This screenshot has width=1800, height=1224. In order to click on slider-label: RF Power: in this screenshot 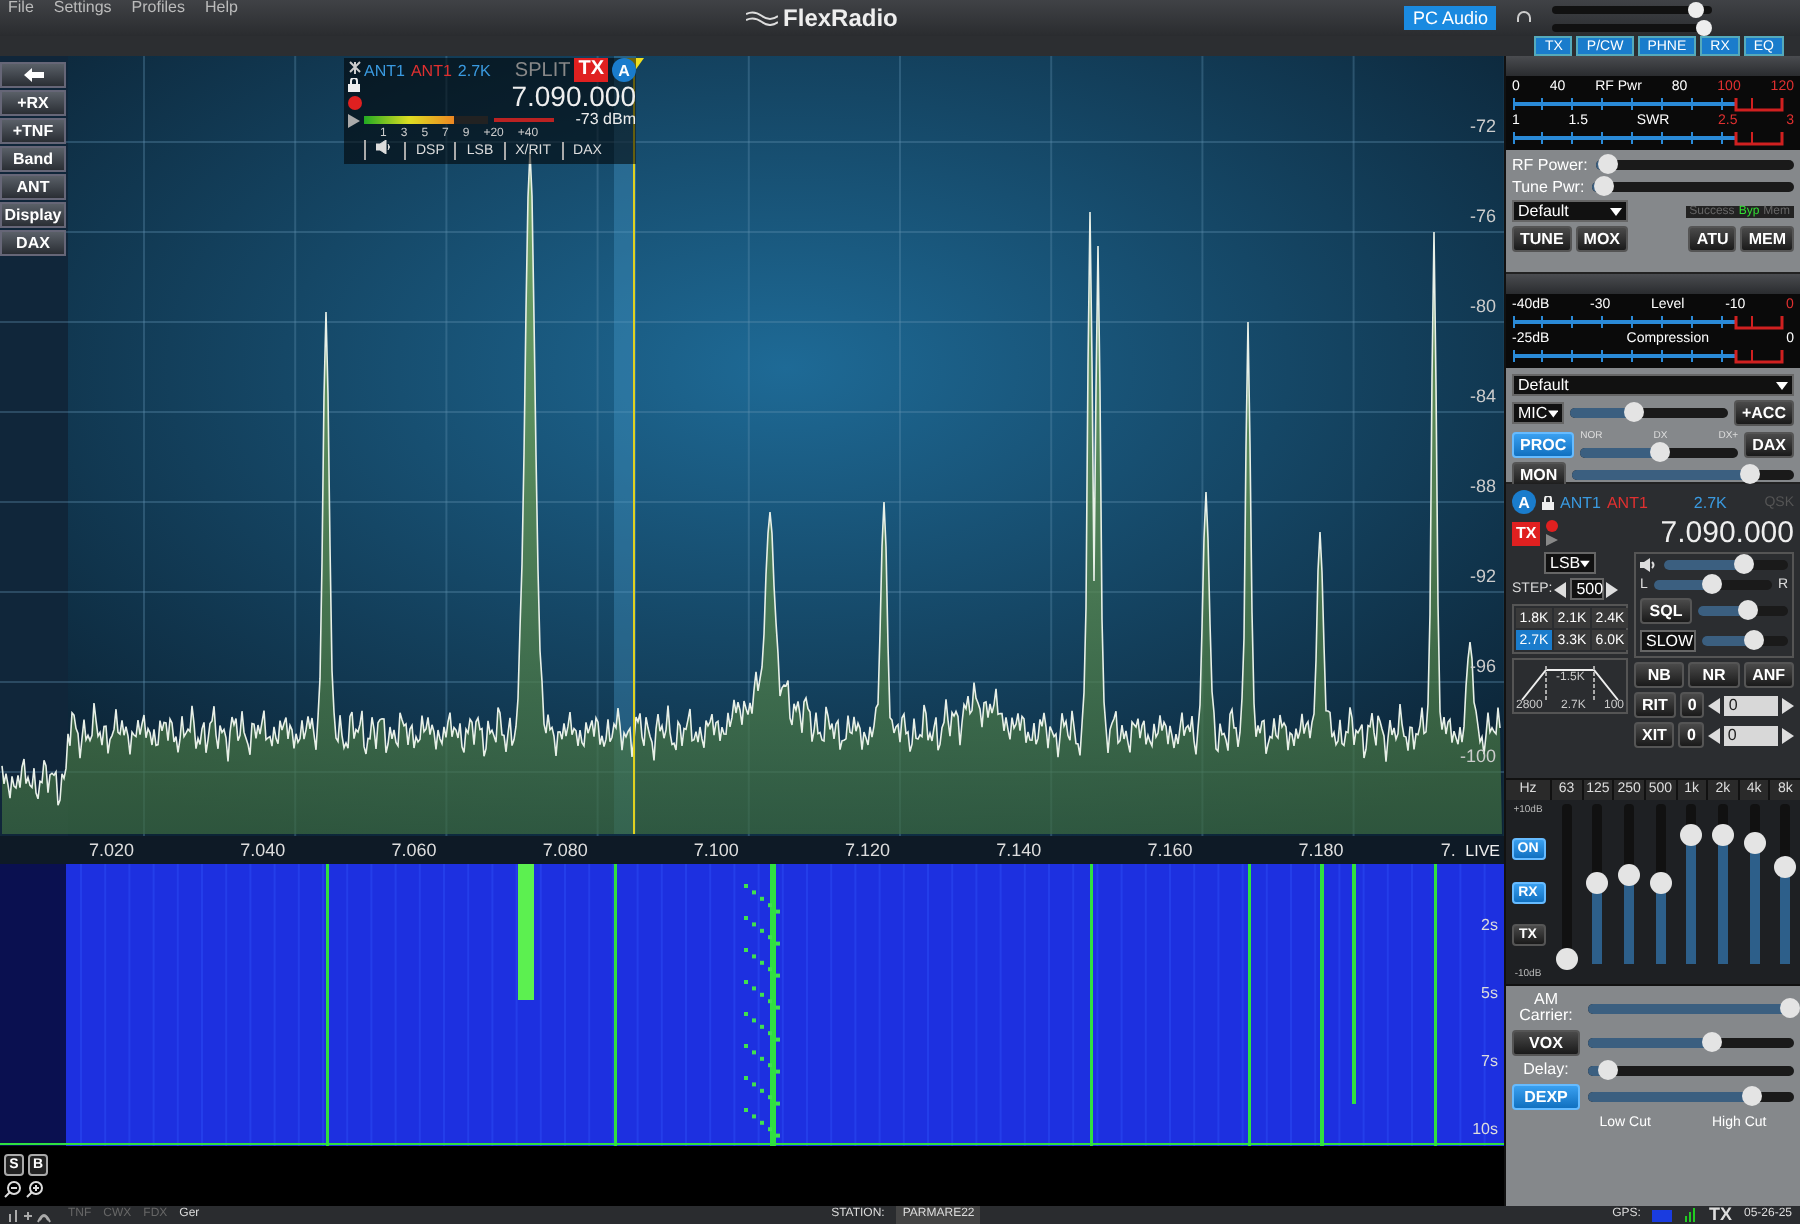, I will do `click(1550, 165)`.